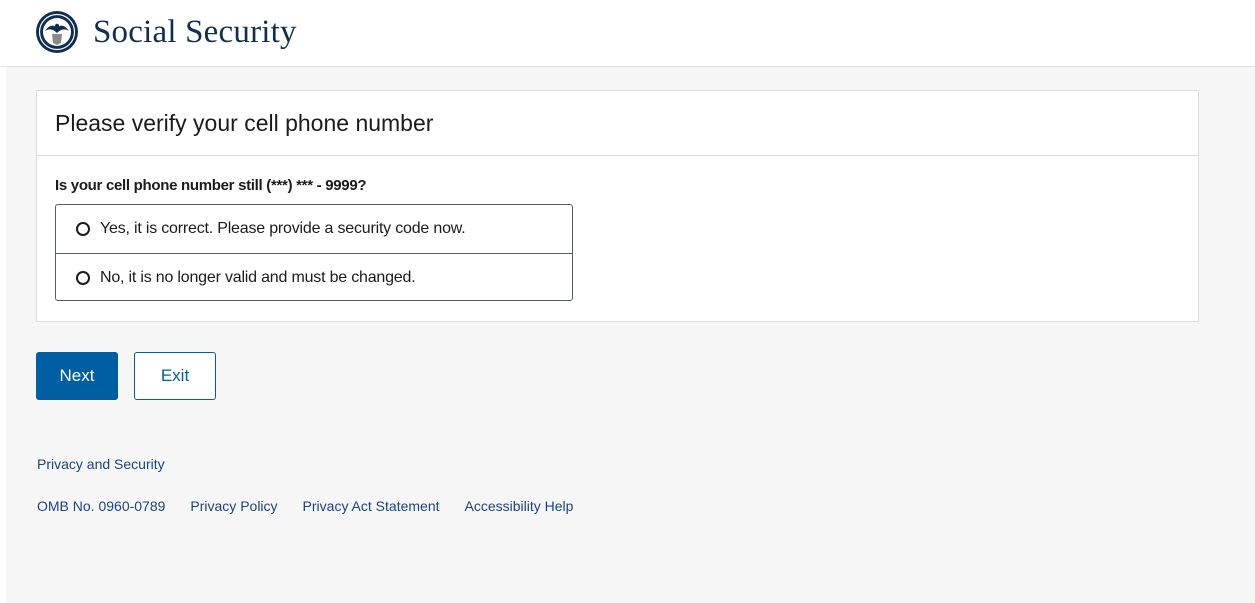  I want to click on next-button: Next, so click(77, 376).